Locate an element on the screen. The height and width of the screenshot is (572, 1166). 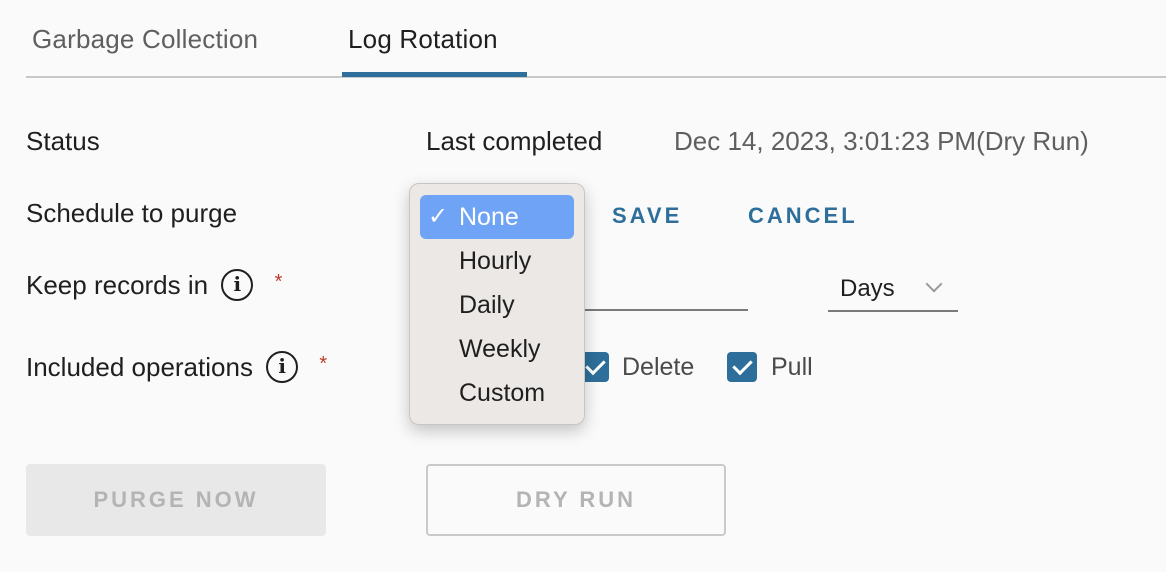
schedule-dropdown-menu: ✓ None Hourly Daily Weekly Custom is located at coordinates (497, 304).